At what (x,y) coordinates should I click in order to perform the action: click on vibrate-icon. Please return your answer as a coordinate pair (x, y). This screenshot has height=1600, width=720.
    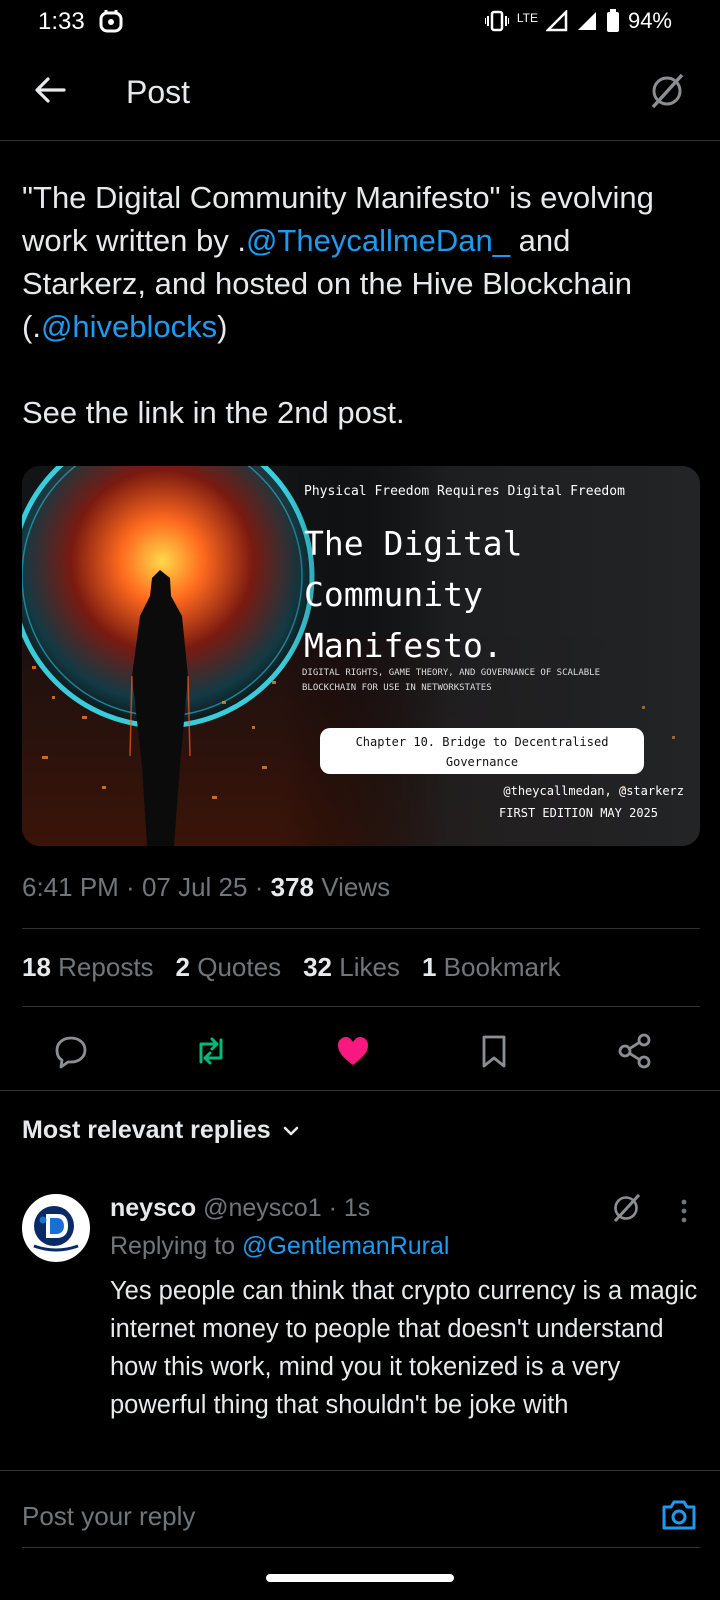
    Looking at the image, I should click on (496, 21).